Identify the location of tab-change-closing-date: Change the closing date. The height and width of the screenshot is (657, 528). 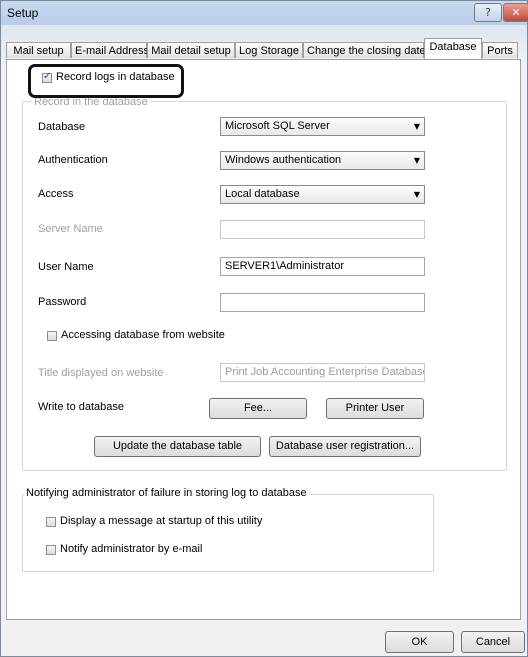
(364, 50).